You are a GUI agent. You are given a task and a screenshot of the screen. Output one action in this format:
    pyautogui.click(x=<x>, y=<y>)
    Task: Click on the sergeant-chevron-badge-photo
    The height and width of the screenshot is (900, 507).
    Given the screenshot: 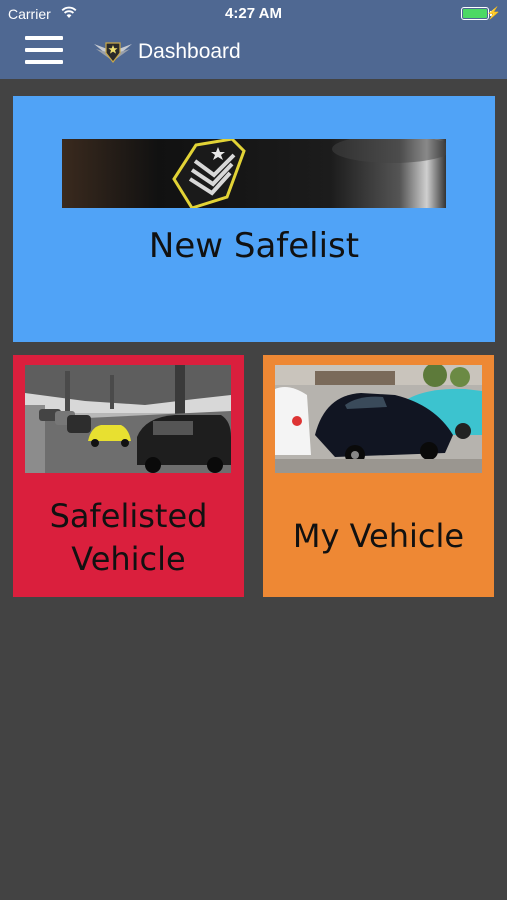 What is the action you would take?
    pyautogui.click(x=254, y=173)
    